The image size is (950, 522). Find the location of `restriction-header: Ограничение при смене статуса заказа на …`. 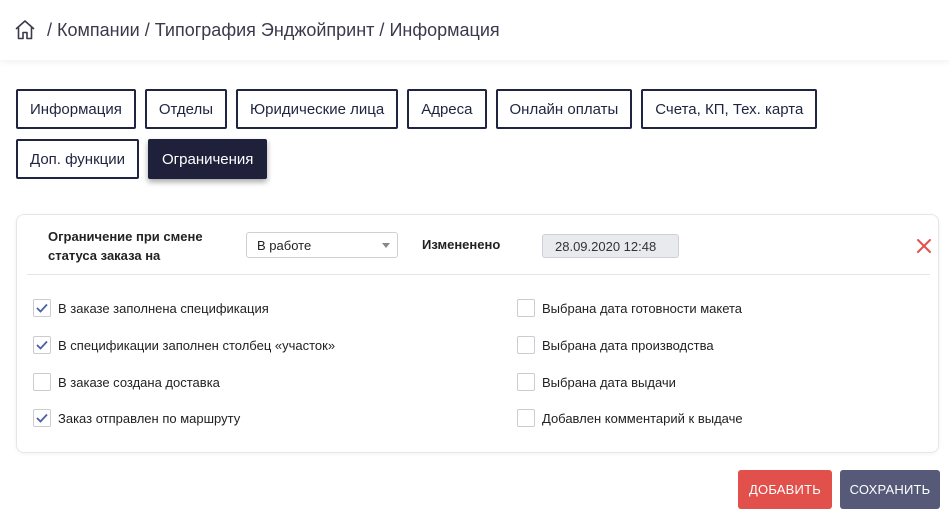

restriction-header: Ограничение при смене статуса заказа на … is located at coordinates (479, 245).